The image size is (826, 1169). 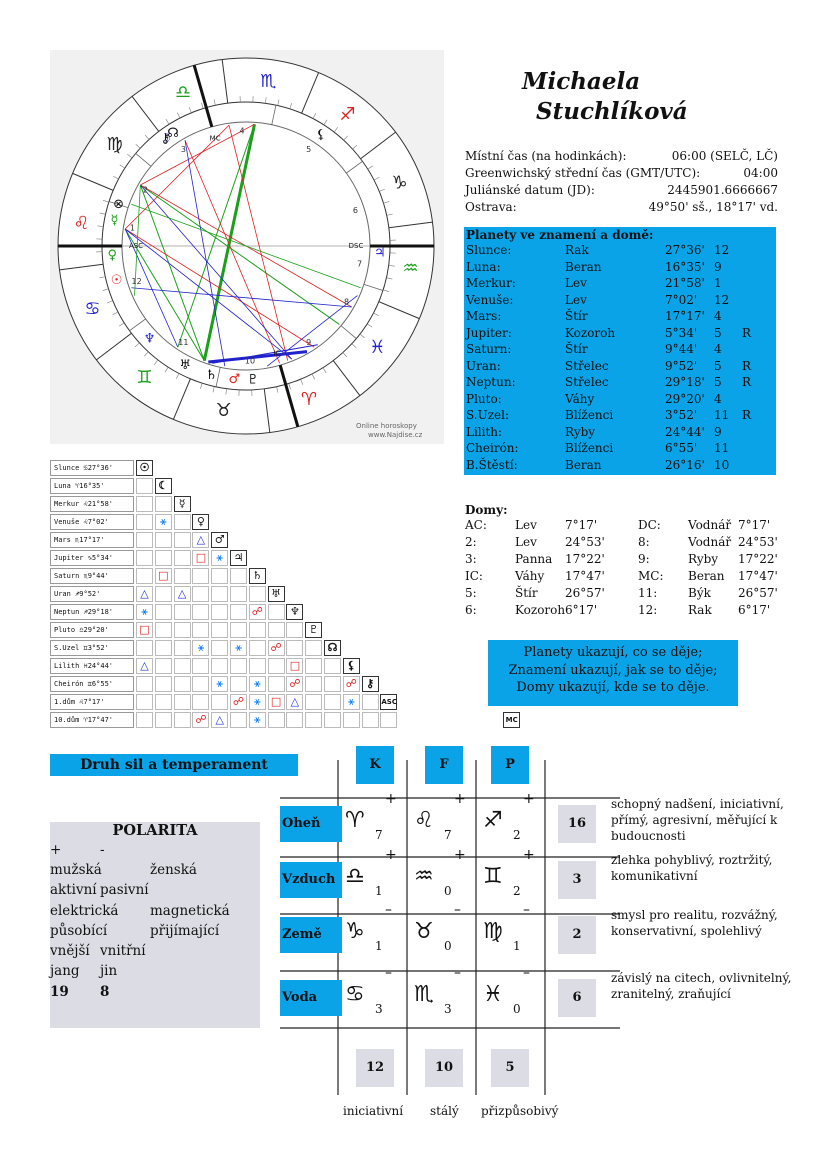 I want to click on planet-name: Saturn:, so click(x=489, y=349).